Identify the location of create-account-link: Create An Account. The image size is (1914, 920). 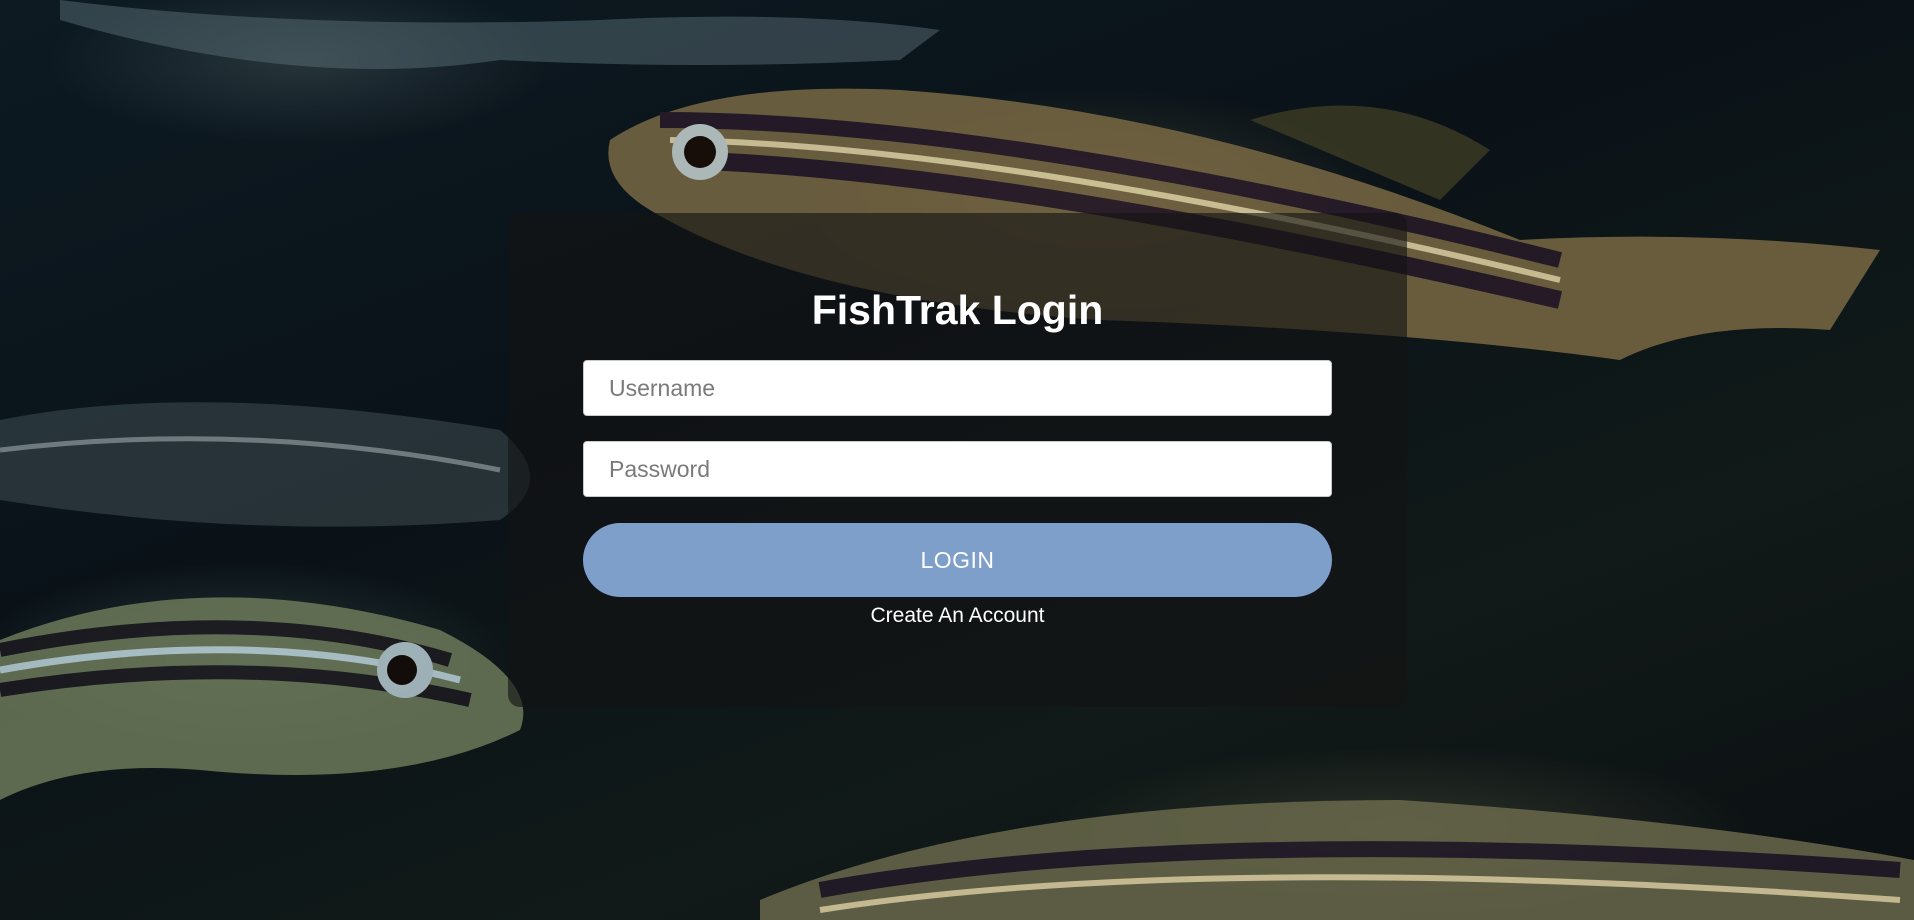
(957, 616).